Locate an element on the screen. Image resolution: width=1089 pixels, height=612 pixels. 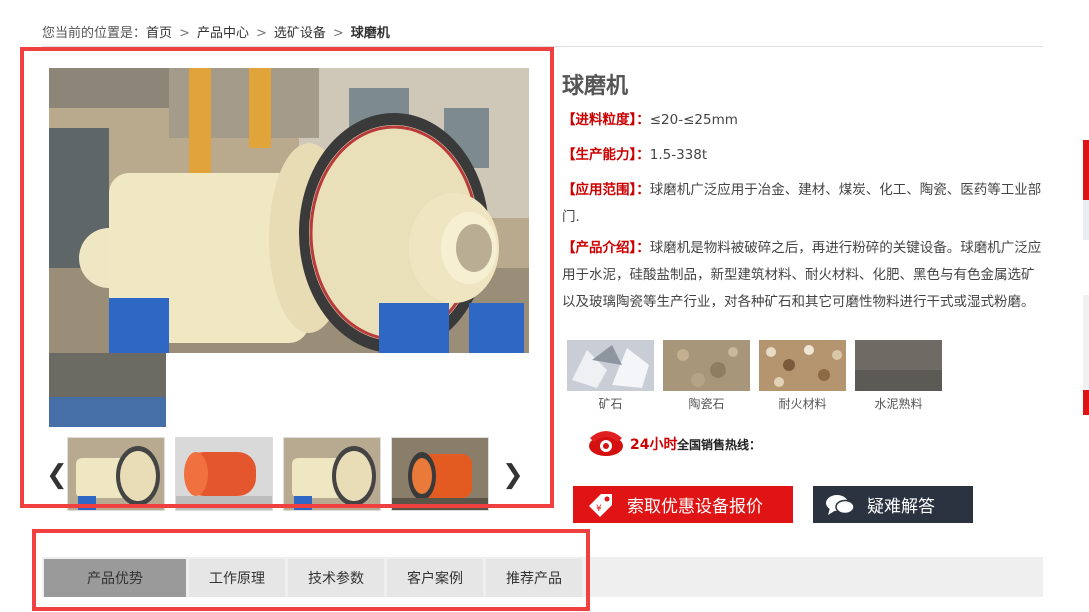
breadcrumb-category-link: 选矿设备 is located at coordinates (300, 33).